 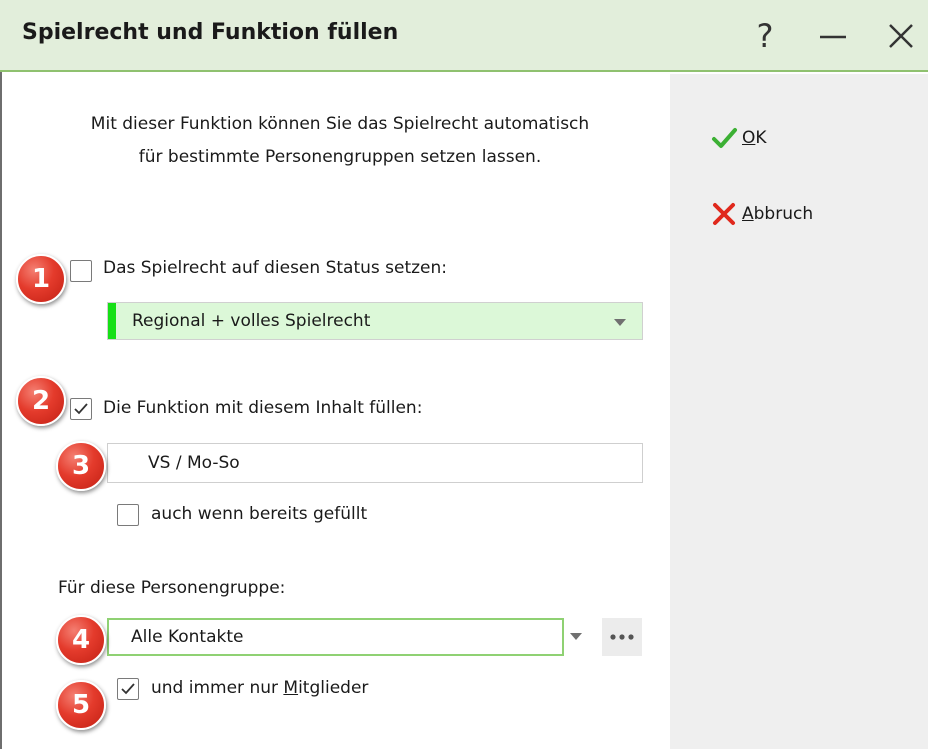 I want to click on status-select: Regional + volles Spielrecht, so click(x=375, y=321).